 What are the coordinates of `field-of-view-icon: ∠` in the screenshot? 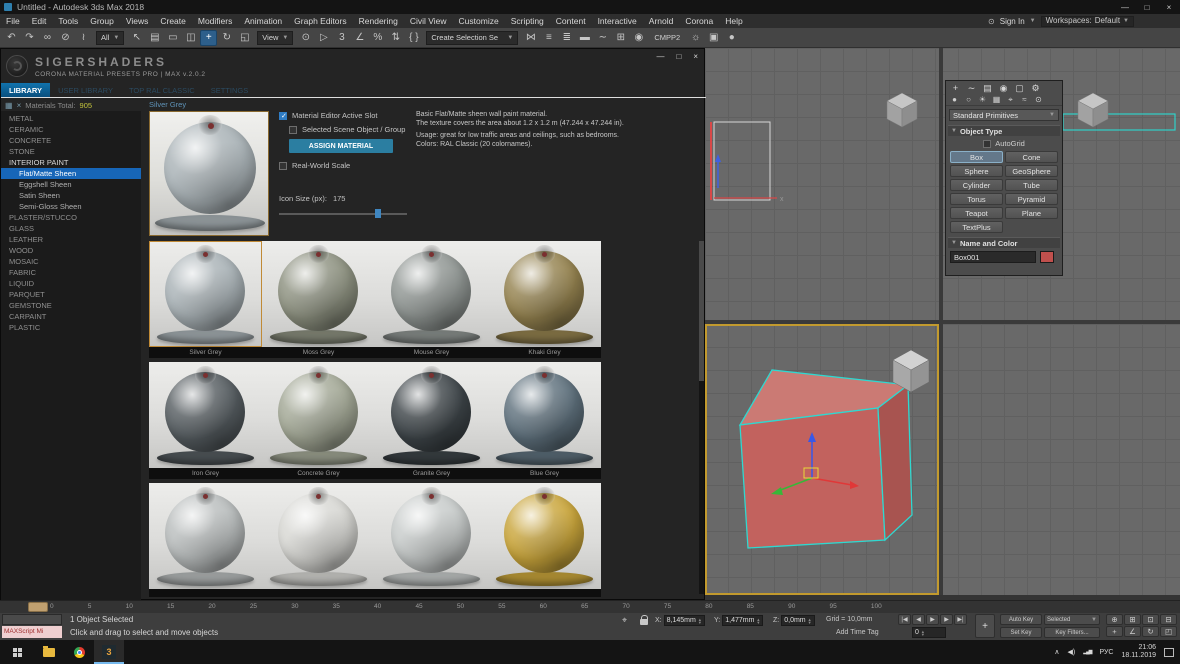 It's located at (1132, 631).